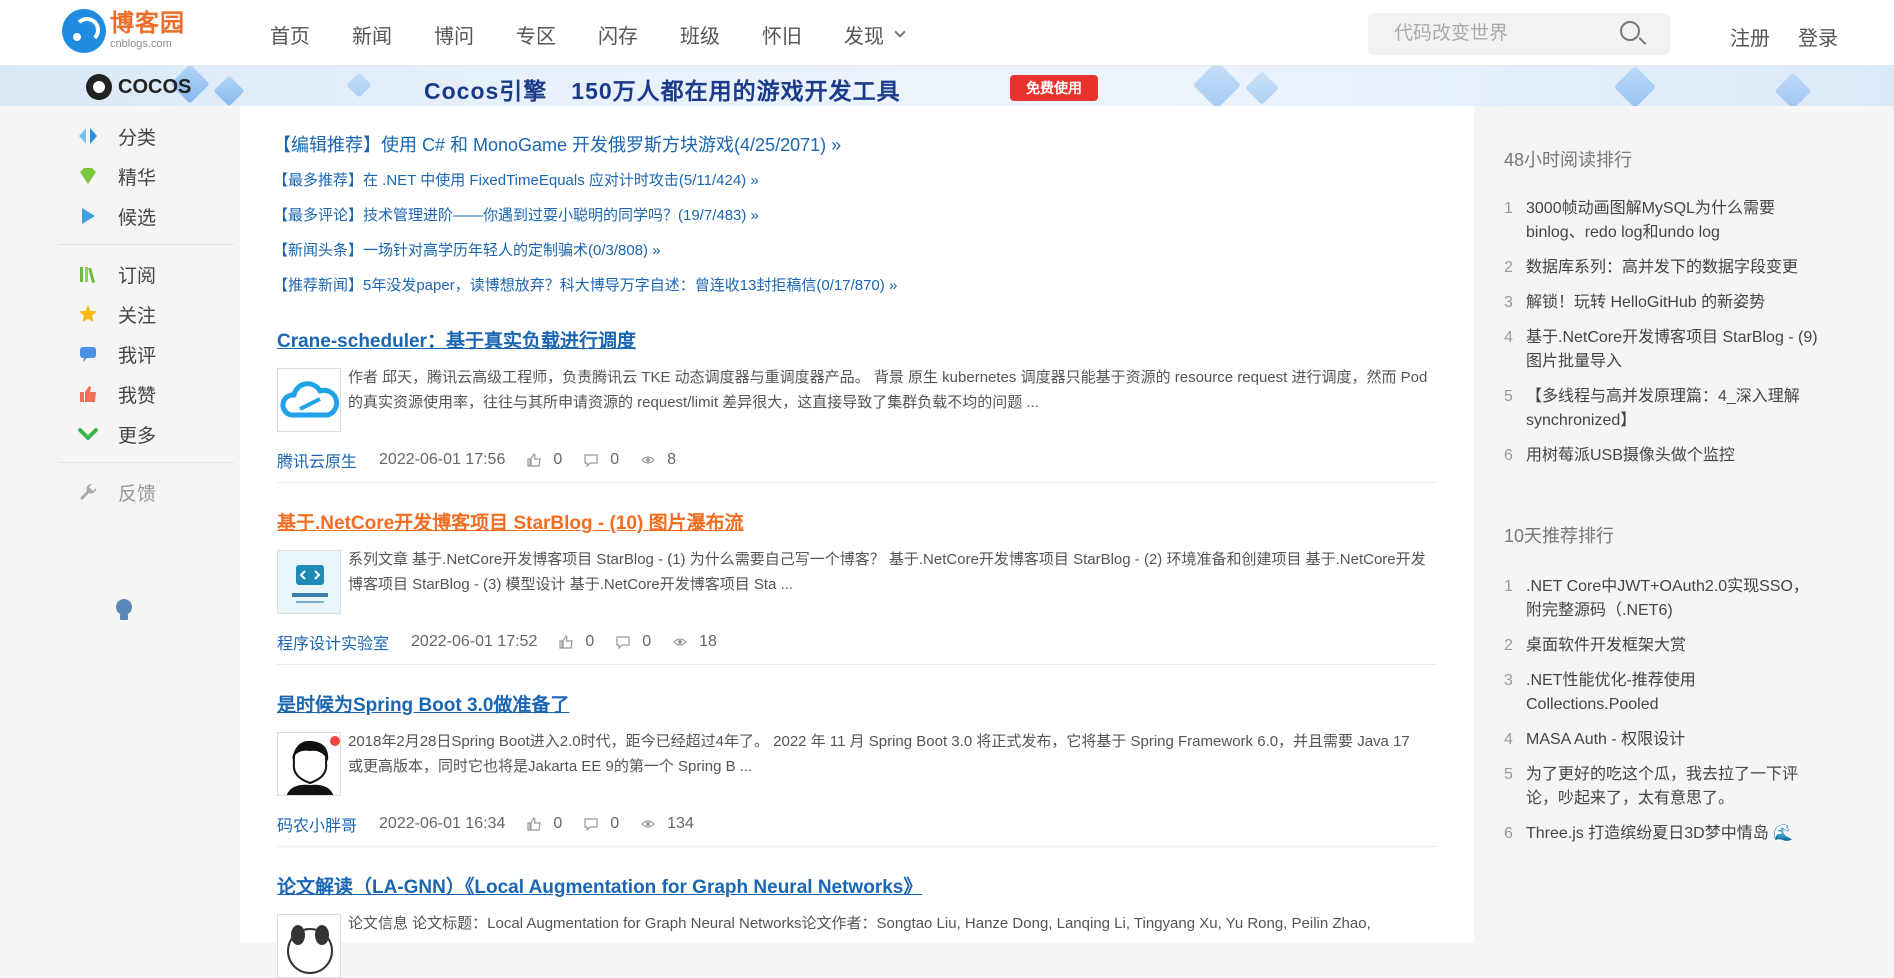 This screenshot has height=978, width=1894. I want to click on rank-48h-item: 6 用树莓派USB摄像头做个监控, so click(1664, 456).